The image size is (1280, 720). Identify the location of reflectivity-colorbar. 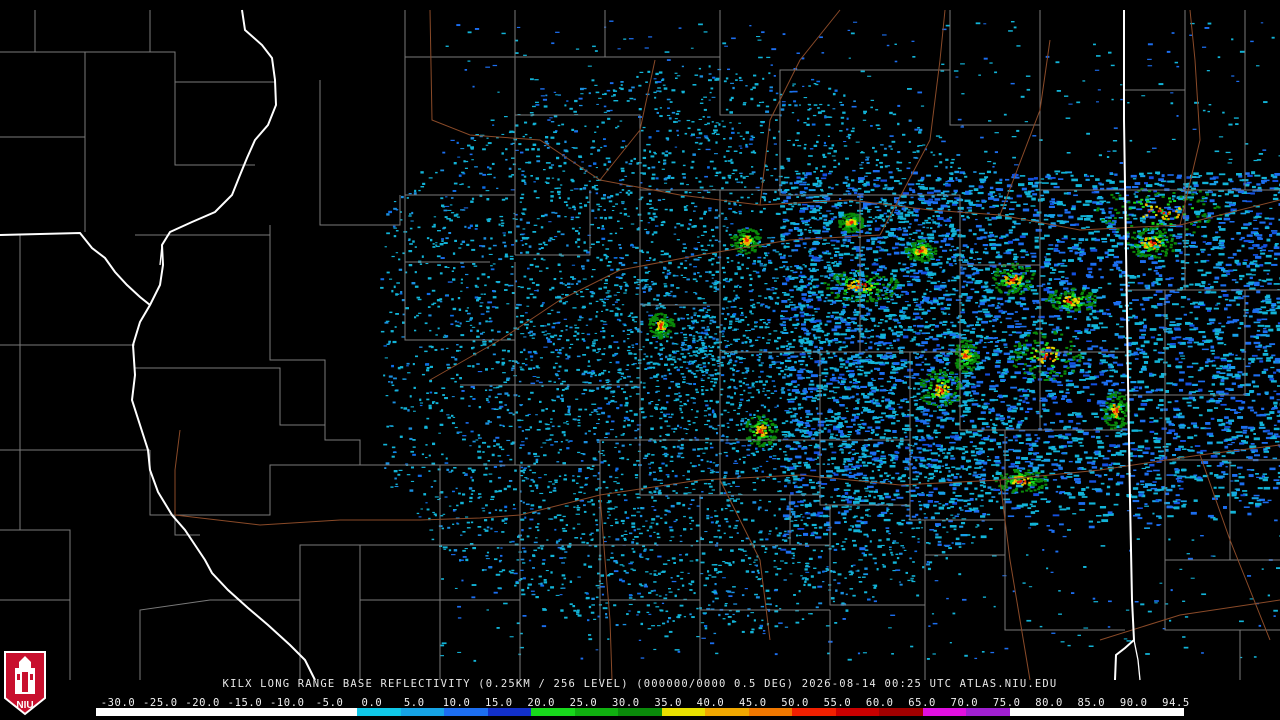
(640, 712).